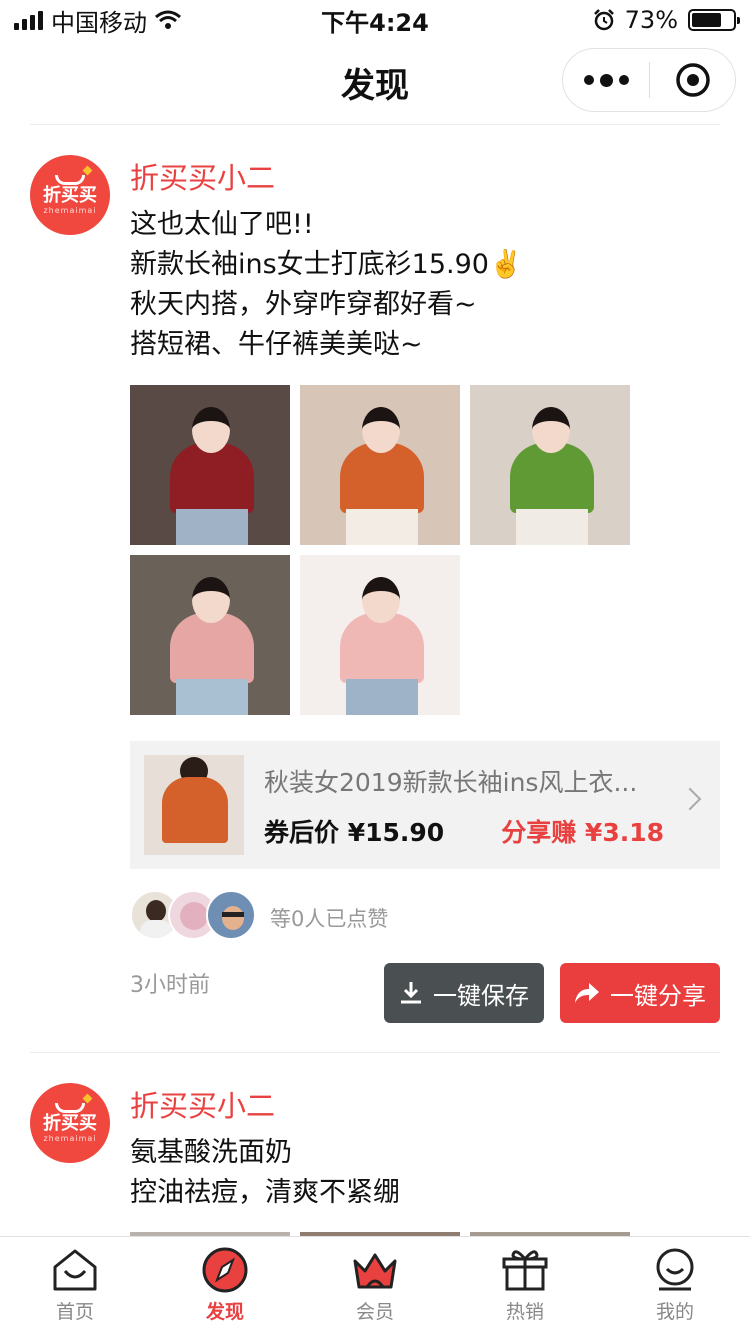 Image resolution: width=750 pixels, height=1334 pixels. I want to click on post-line: 秋天内搭，外穿咋穿都好看~, so click(303, 304).